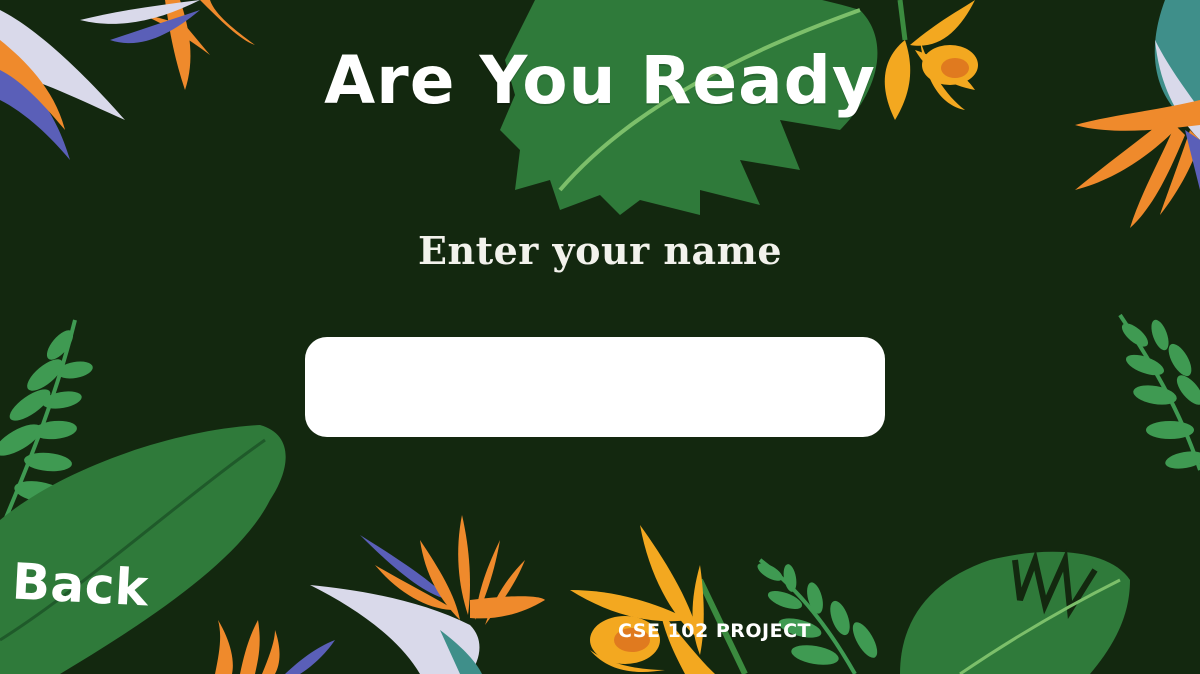 This screenshot has width=1200, height=674. Describe the element at coordinates (715, 631) in the screenshot. I see `footer-label: CSE 102 PROJECT` at that location.